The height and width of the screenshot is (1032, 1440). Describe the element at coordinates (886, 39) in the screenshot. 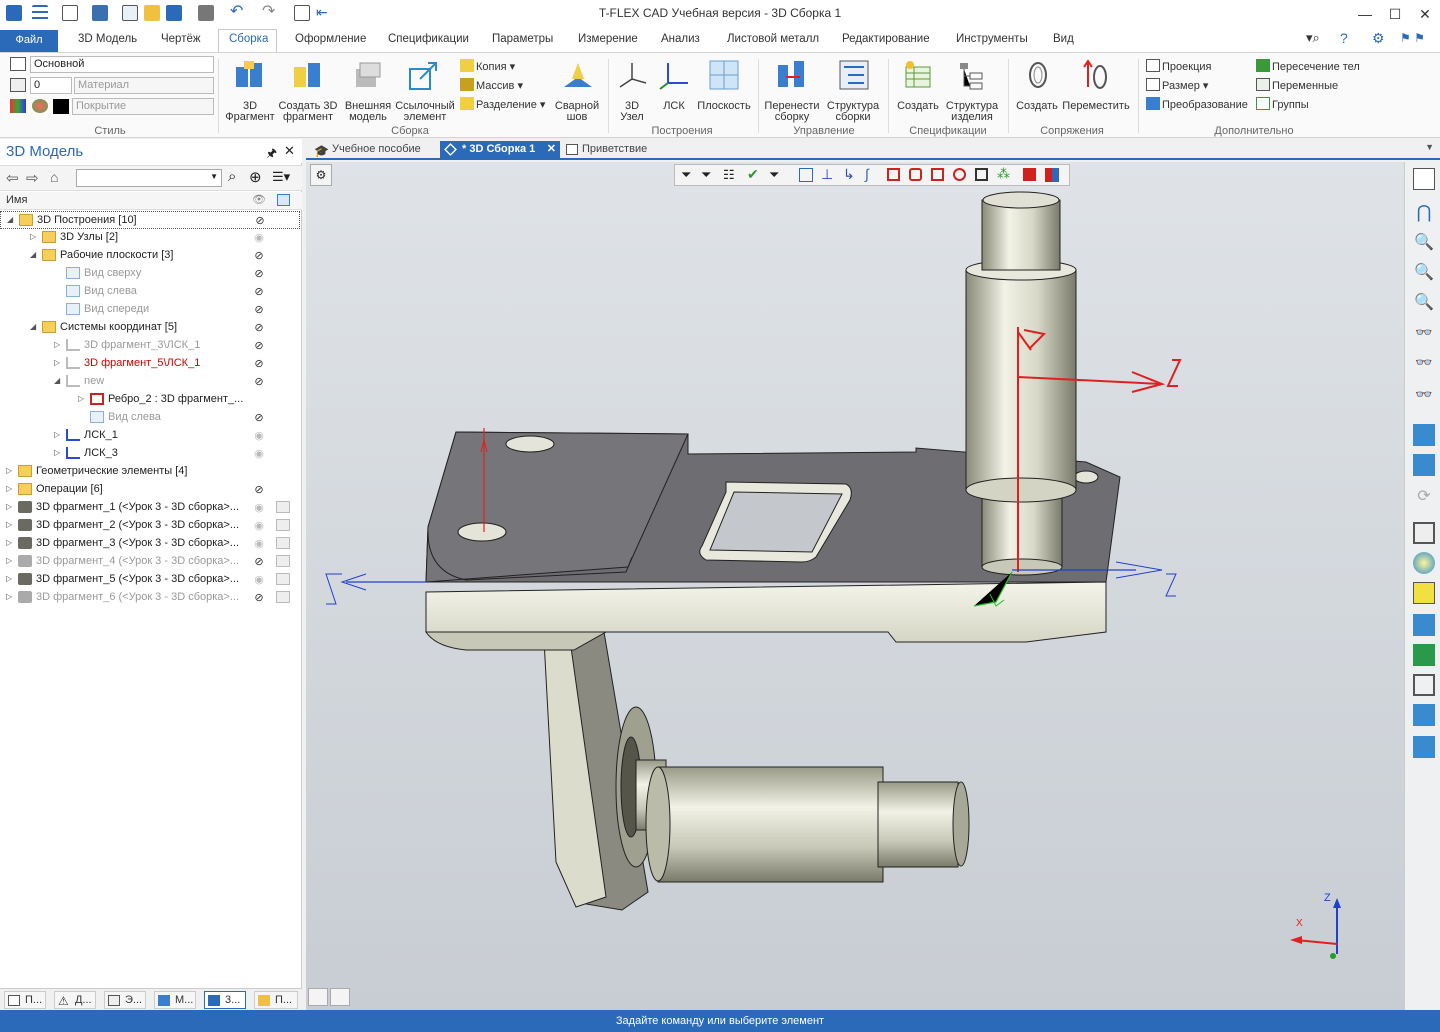

I see `tab-editing: Редактирование` at that location.